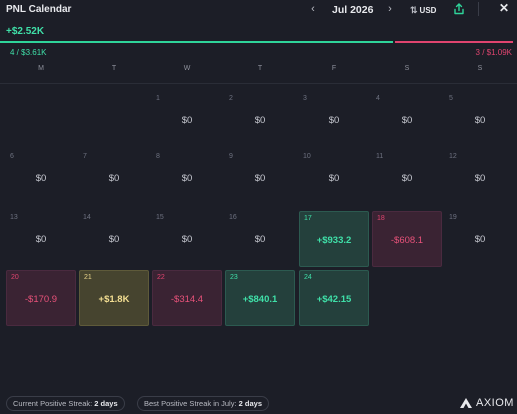 The width and height of the screenshot is (517, 414). I want to click on day-number: 2, so click(231, 98).